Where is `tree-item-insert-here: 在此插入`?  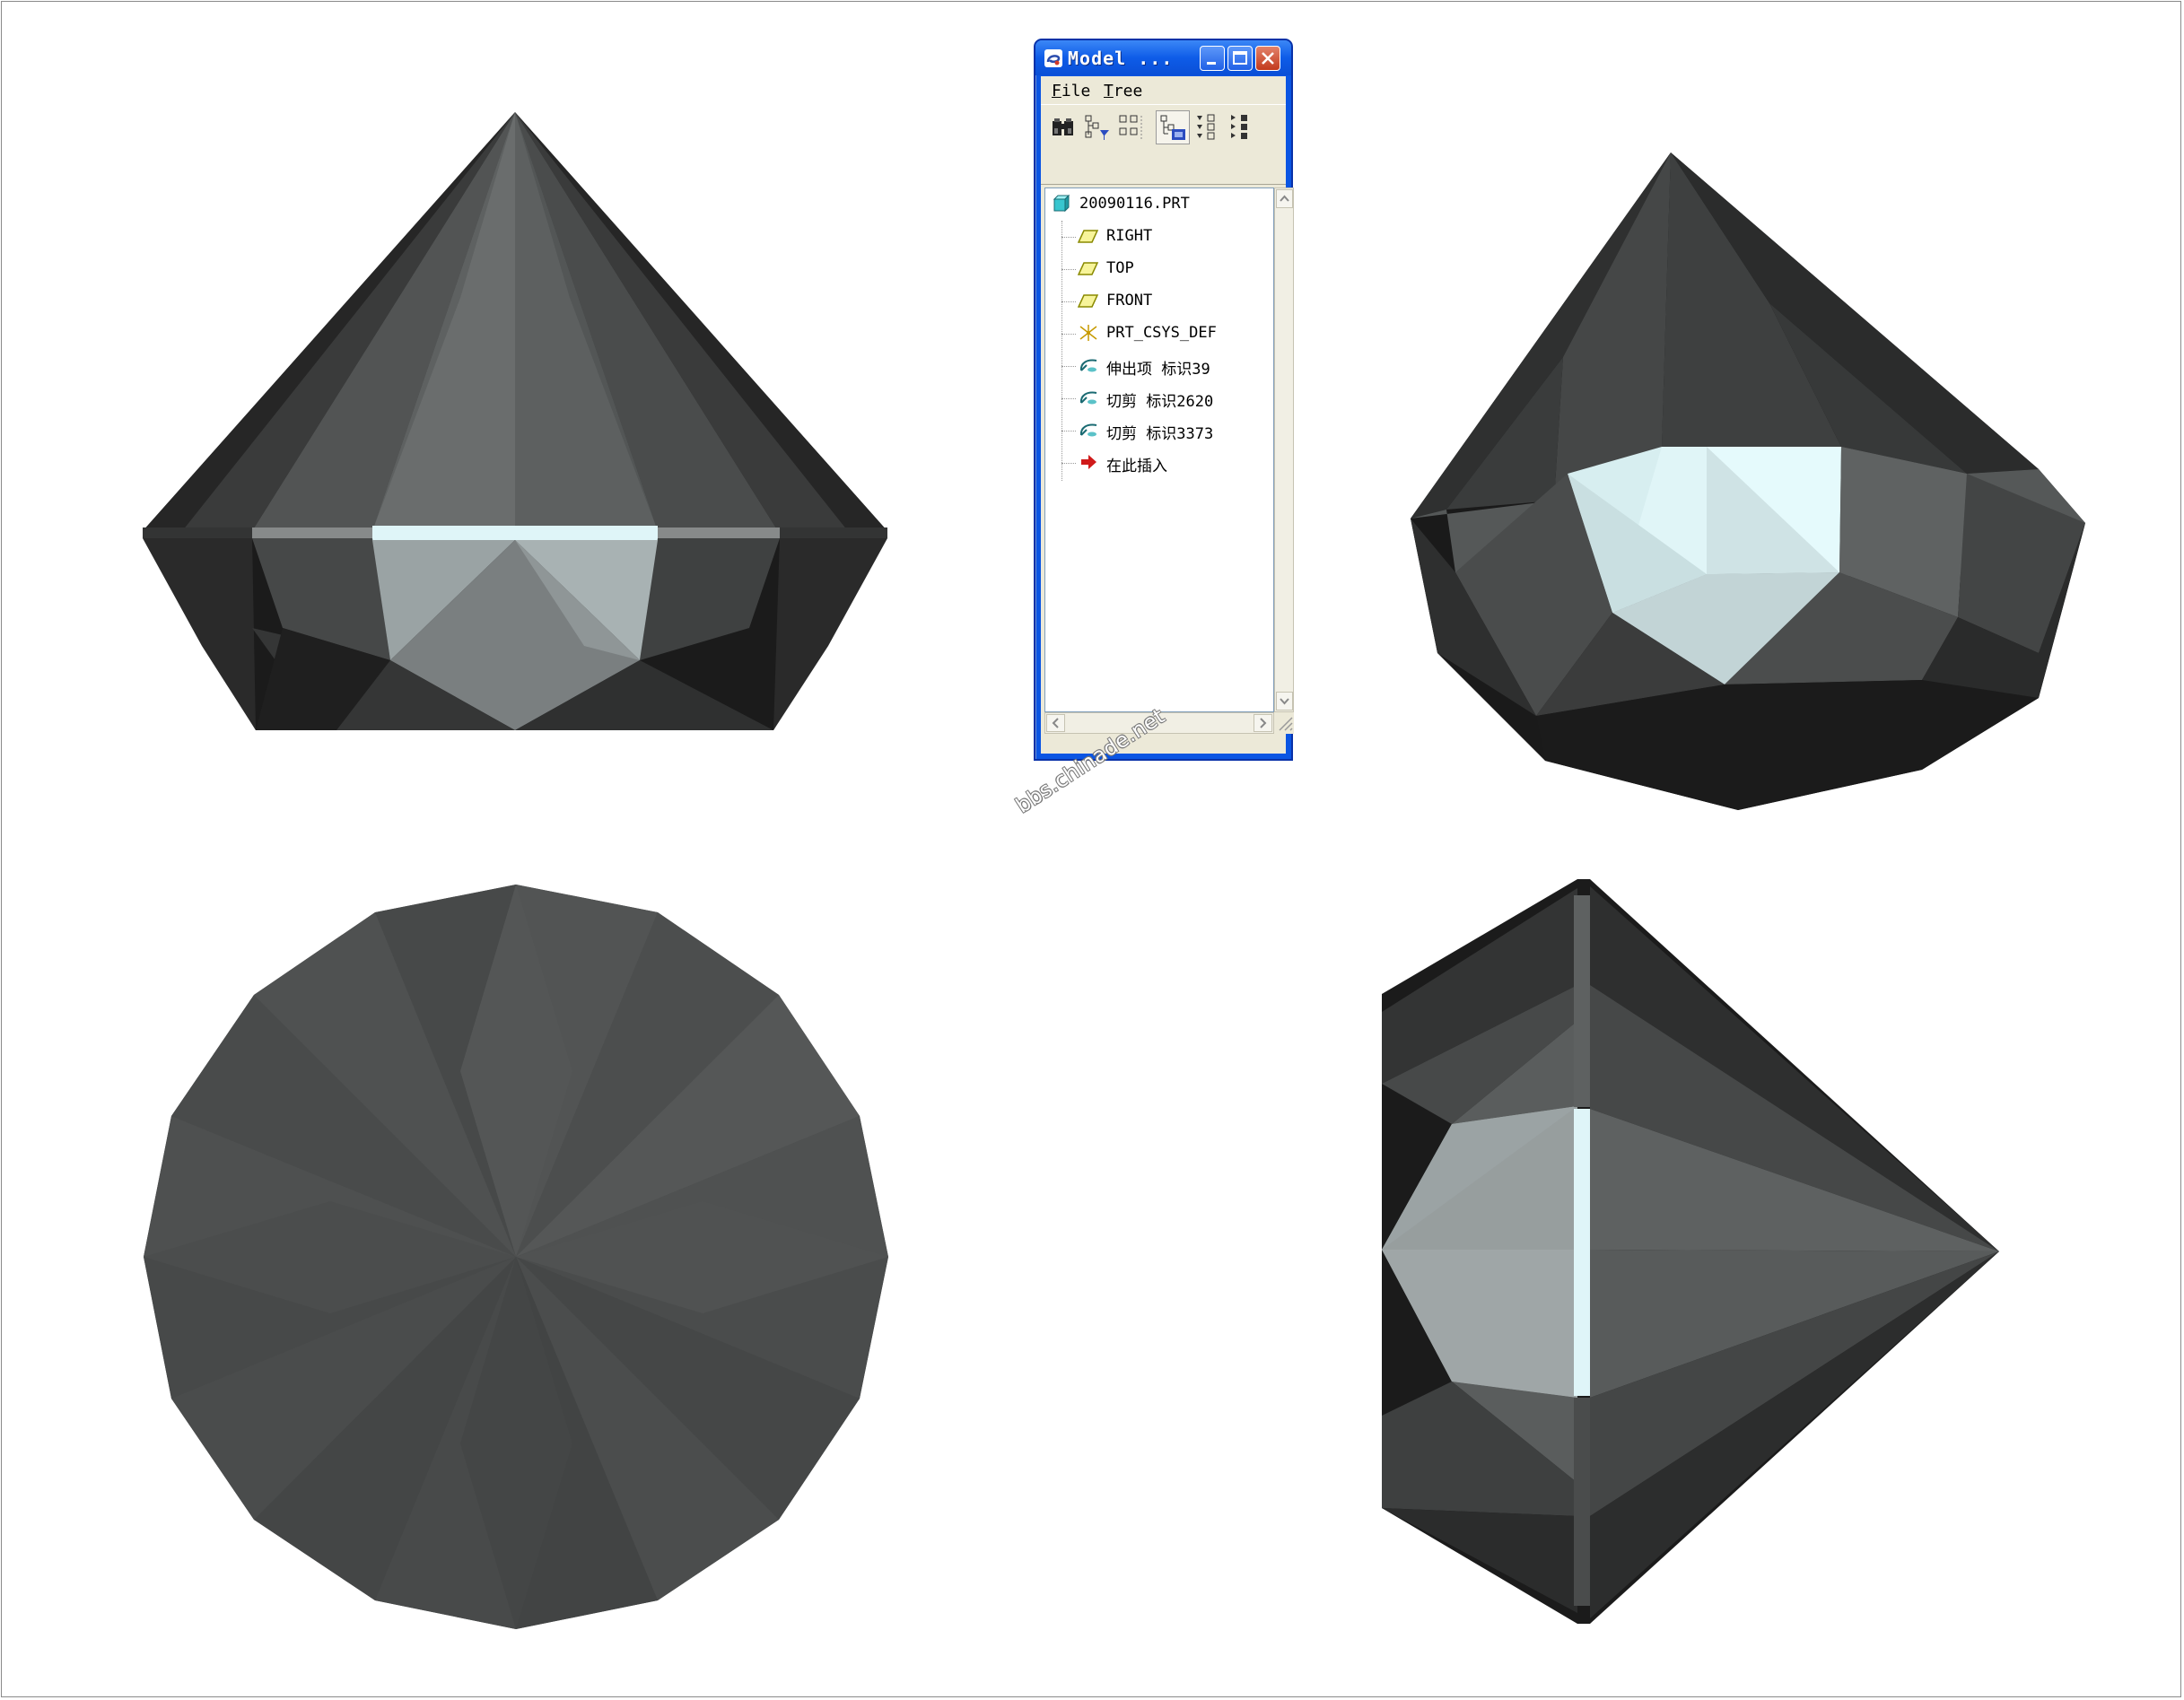 tree-item-insert-here: 在此插入 is located at coordinates (1148, 462).